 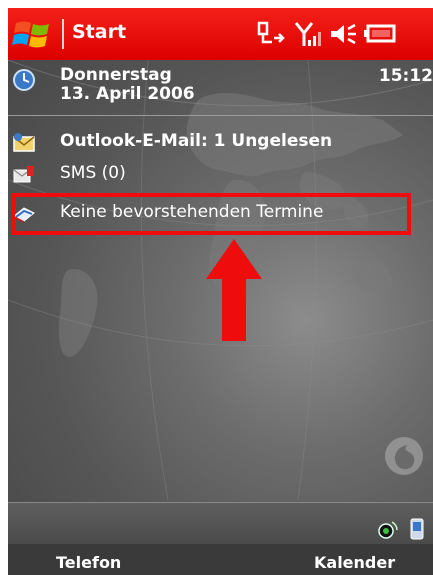 I want to click on title-separator, so click(x=63, y=34).